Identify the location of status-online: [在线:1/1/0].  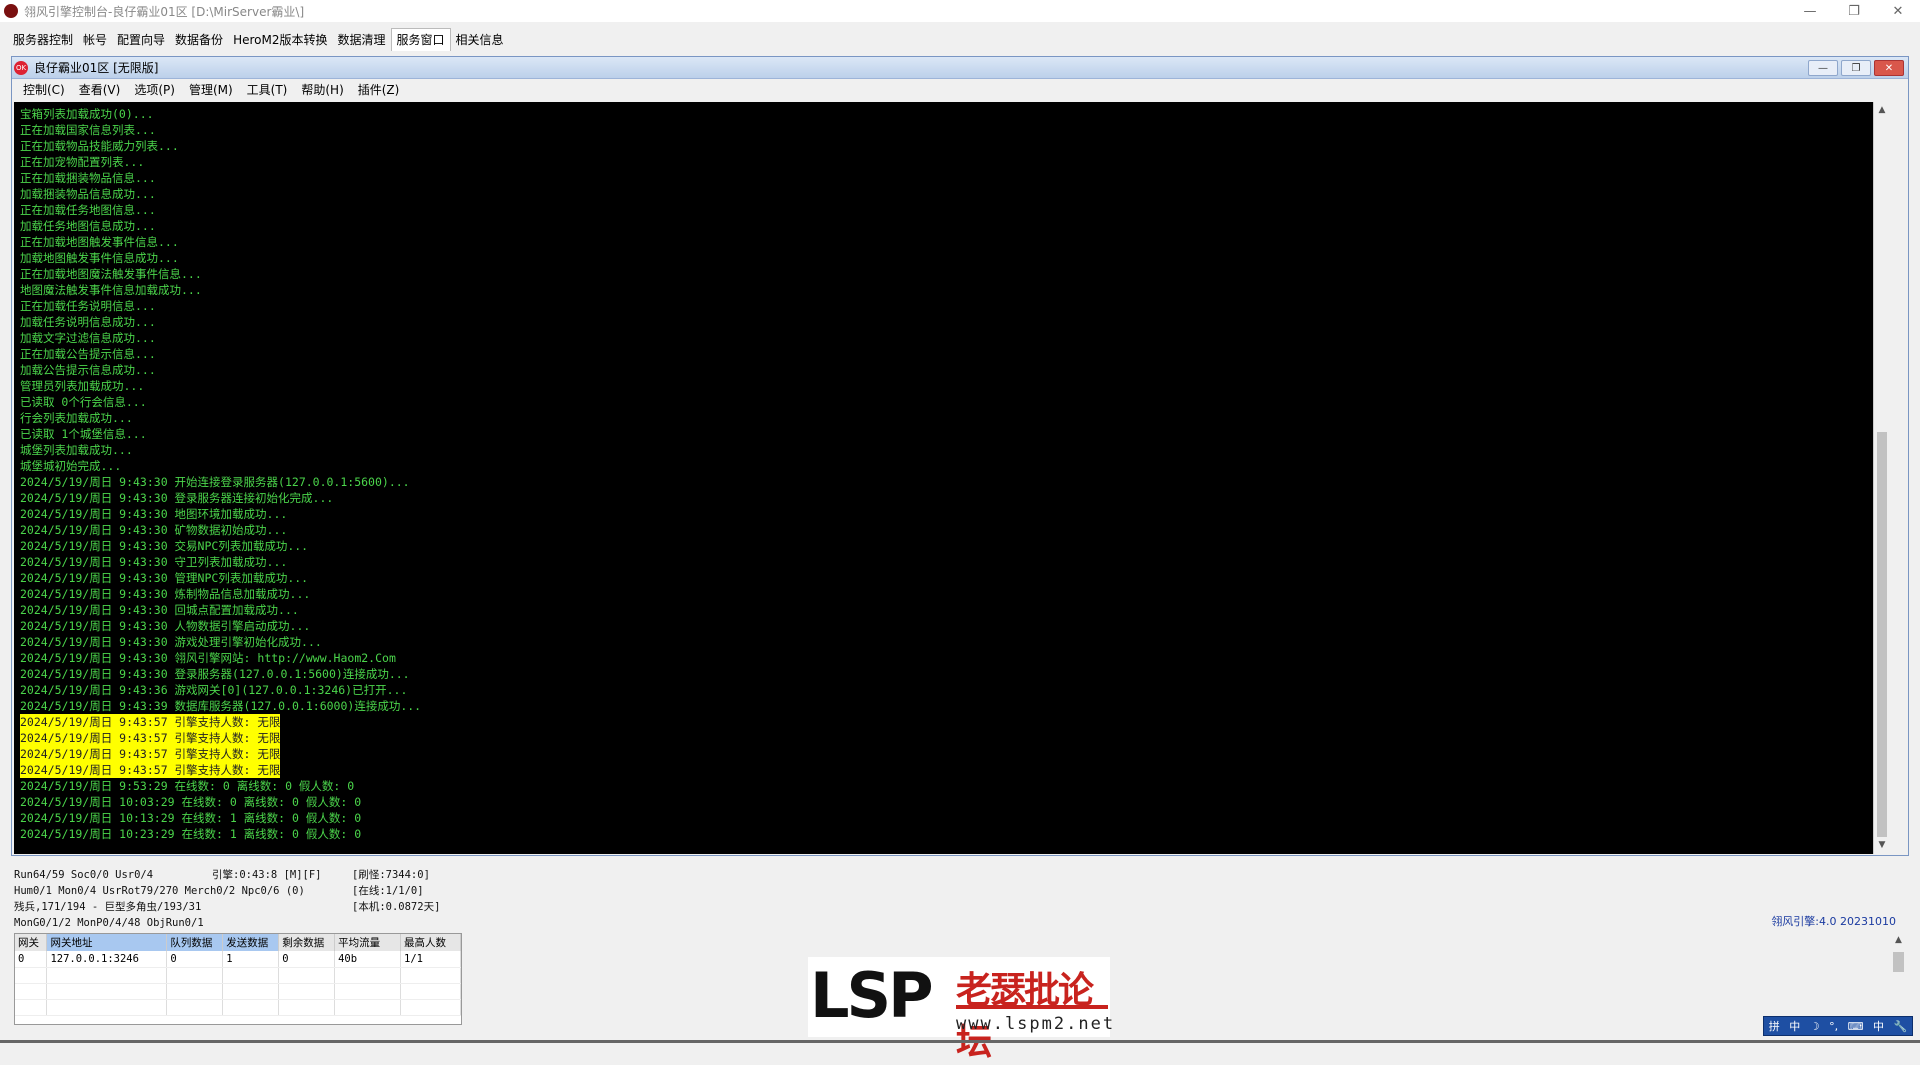
(388, 891).